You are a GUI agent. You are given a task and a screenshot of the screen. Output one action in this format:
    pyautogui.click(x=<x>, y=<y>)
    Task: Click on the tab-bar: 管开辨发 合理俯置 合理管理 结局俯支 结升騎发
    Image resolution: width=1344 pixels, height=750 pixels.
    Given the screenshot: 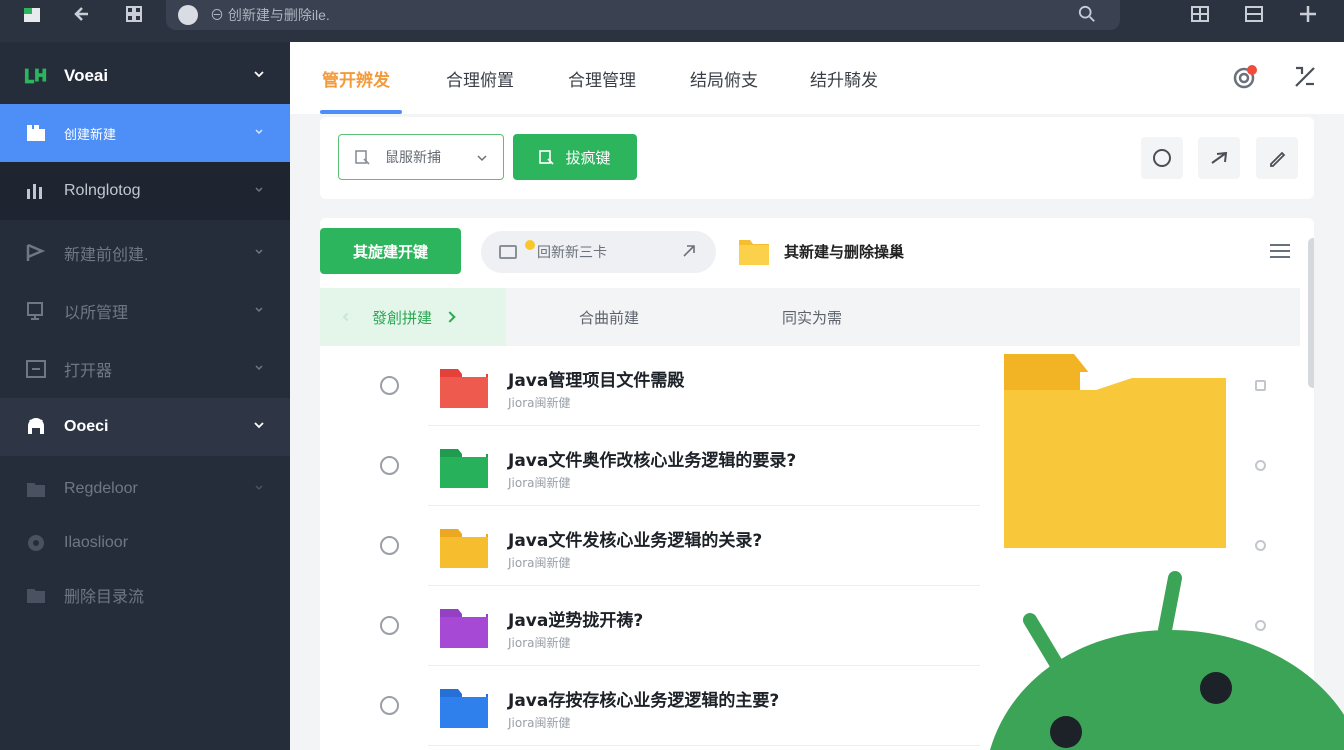 What is the action you would take?
    pyautogui.click(x=817, y=78)
    